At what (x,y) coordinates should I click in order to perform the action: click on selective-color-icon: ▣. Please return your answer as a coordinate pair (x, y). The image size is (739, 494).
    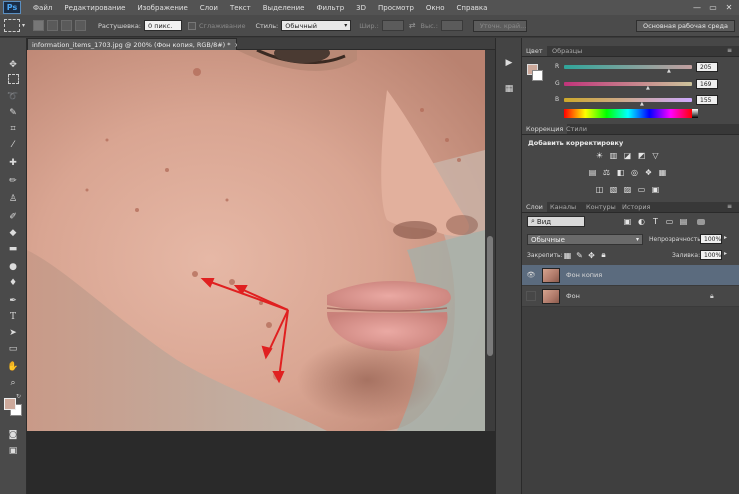
    Looking at the image, I should click on (655, 189).